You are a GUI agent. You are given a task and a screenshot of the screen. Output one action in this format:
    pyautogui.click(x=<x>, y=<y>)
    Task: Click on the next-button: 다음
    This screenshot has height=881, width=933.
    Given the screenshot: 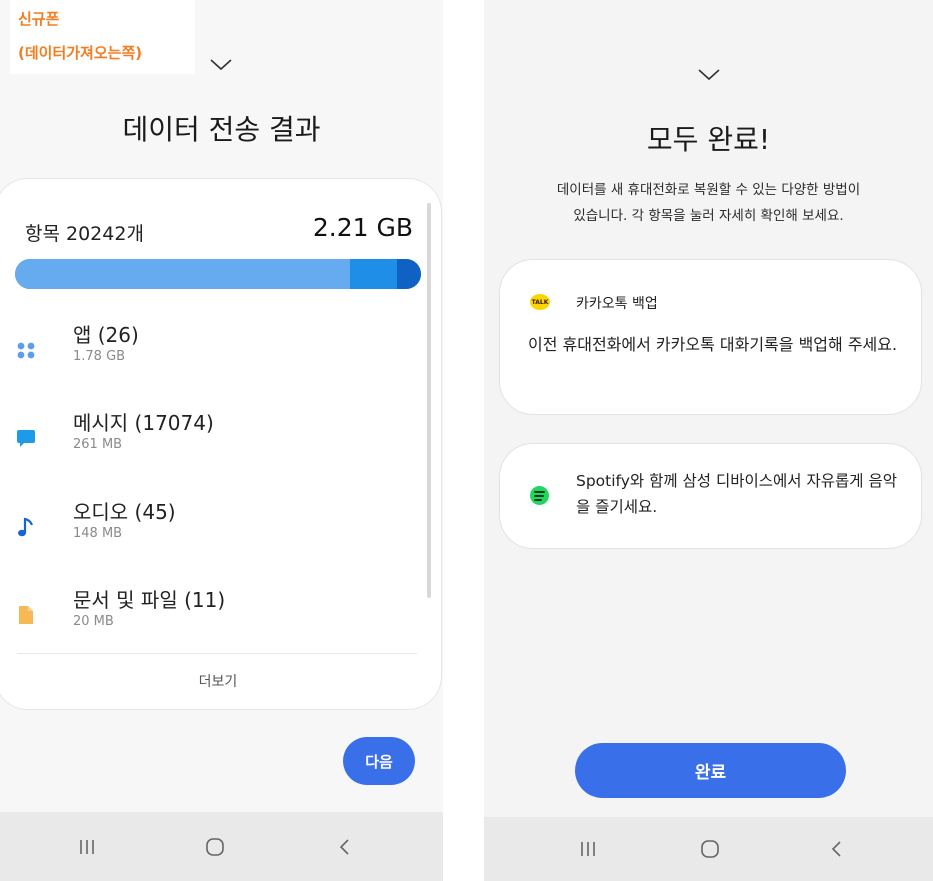 What is the action you would take?
    pyautogui.click(x=379, y=761)
    